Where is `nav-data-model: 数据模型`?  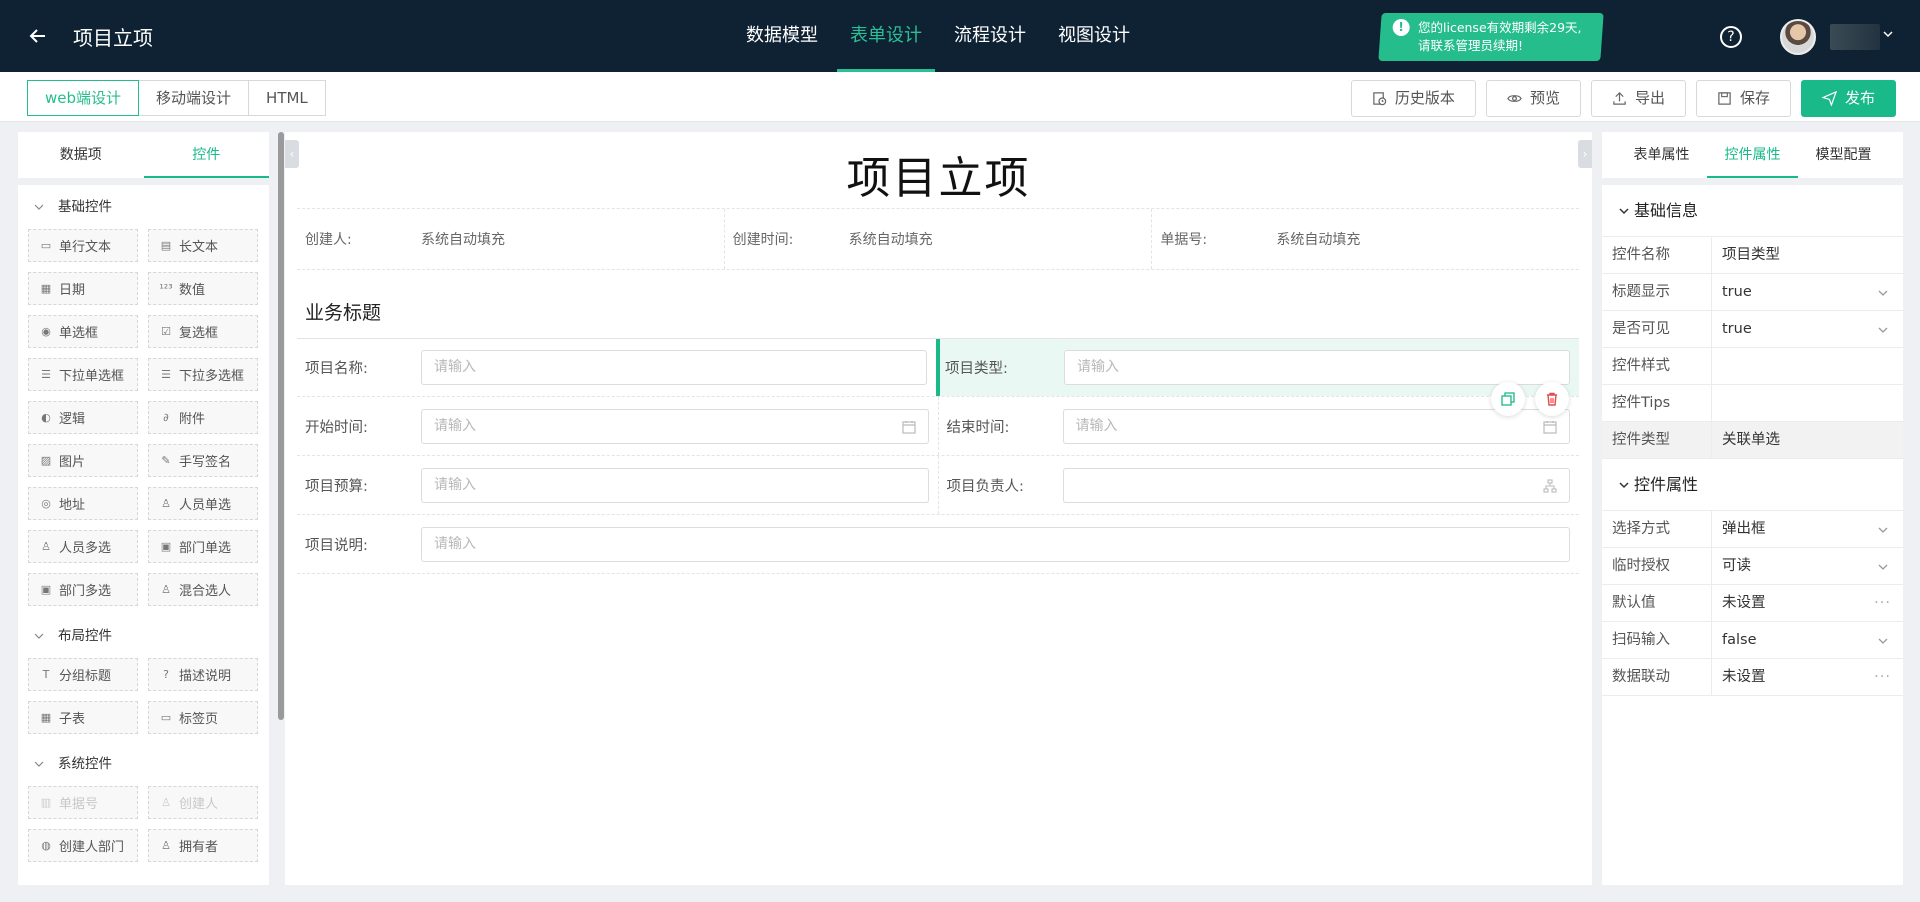 nav-data-model: 数据模型 is located at coordinates (782, 36).